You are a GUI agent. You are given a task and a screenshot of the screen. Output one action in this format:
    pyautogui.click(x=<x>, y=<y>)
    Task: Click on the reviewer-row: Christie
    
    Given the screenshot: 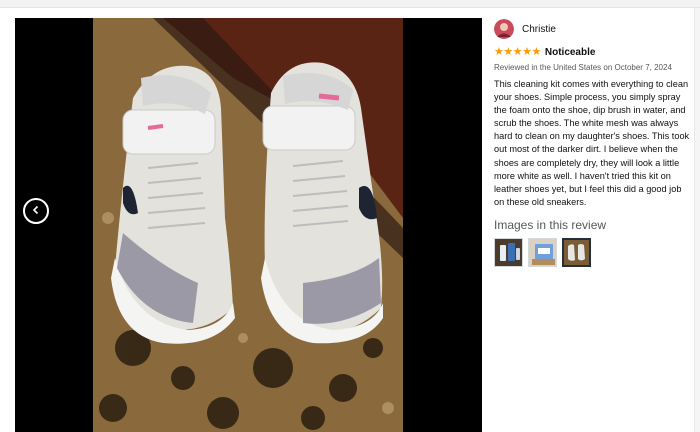 What is the action you would take?
    pyautogui.click(x=592, y=29)
    